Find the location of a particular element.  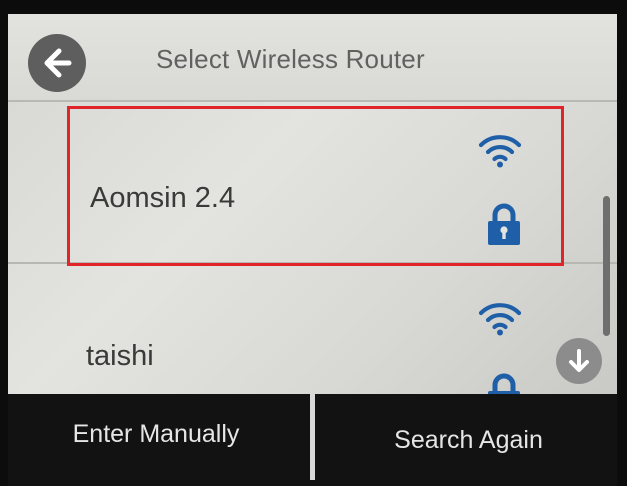

bezel-left is located at coordinates (4, 243).